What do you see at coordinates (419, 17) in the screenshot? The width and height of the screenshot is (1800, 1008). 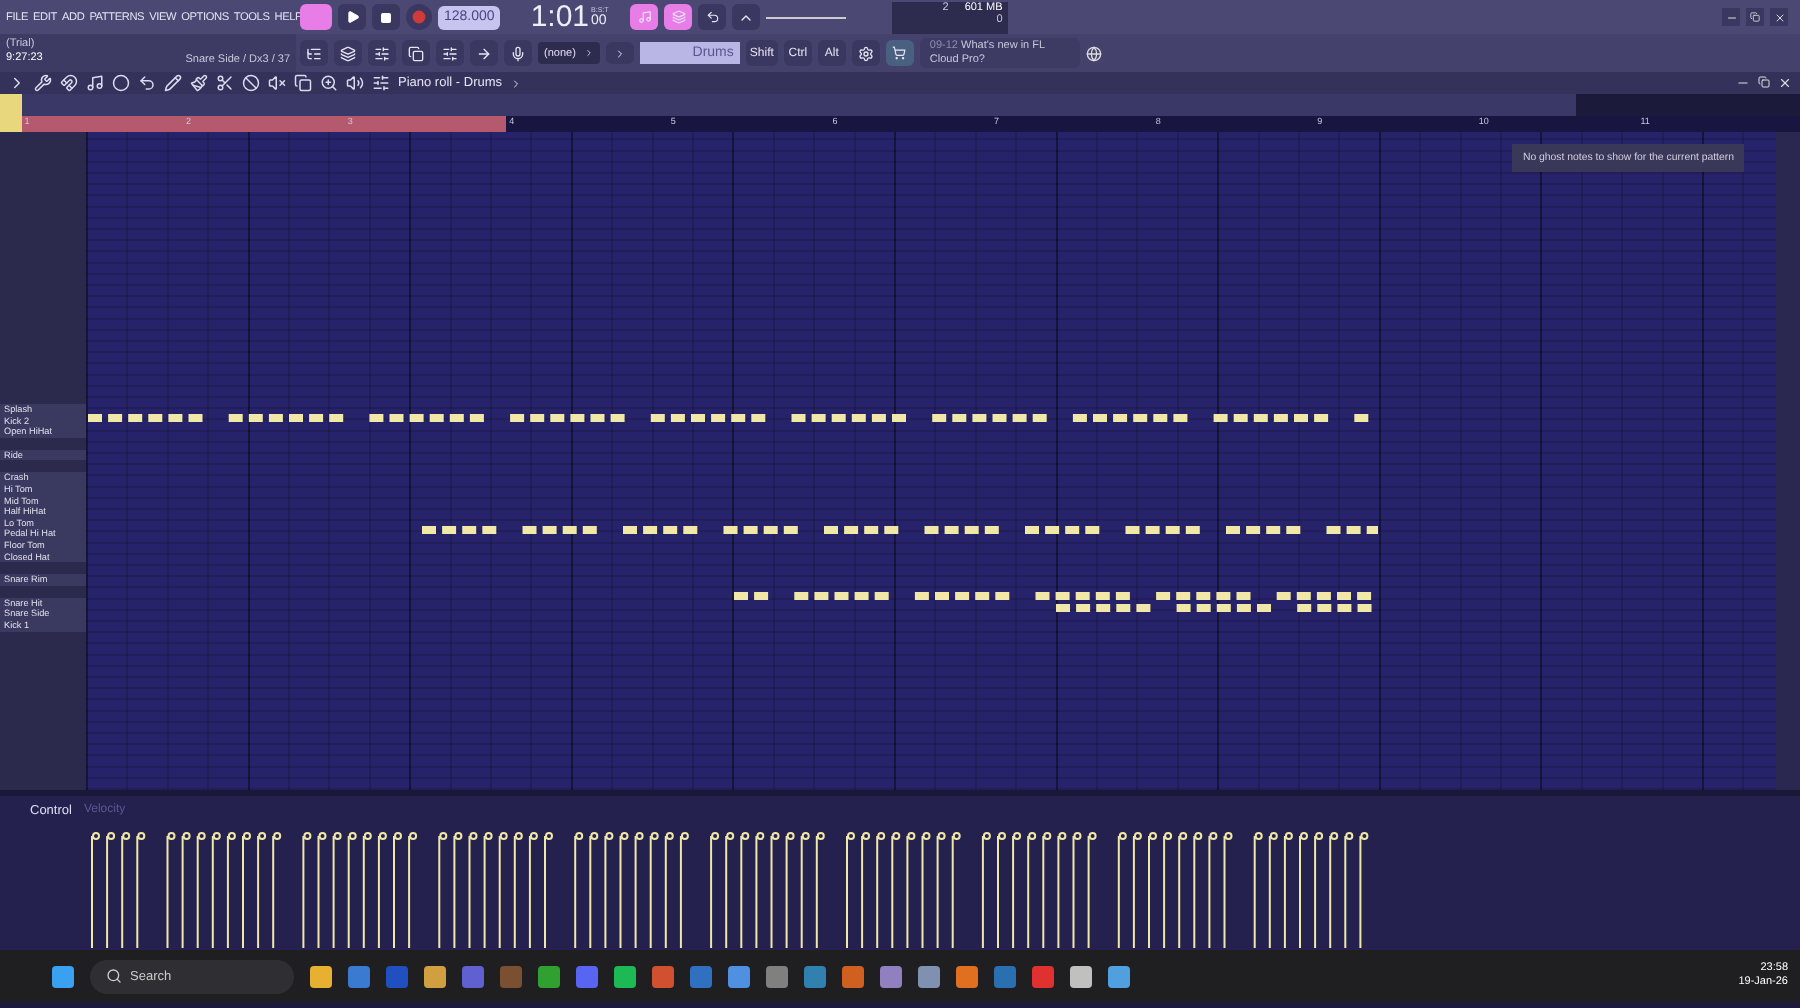 I see `record-icon` at bounding box center [419, 17].